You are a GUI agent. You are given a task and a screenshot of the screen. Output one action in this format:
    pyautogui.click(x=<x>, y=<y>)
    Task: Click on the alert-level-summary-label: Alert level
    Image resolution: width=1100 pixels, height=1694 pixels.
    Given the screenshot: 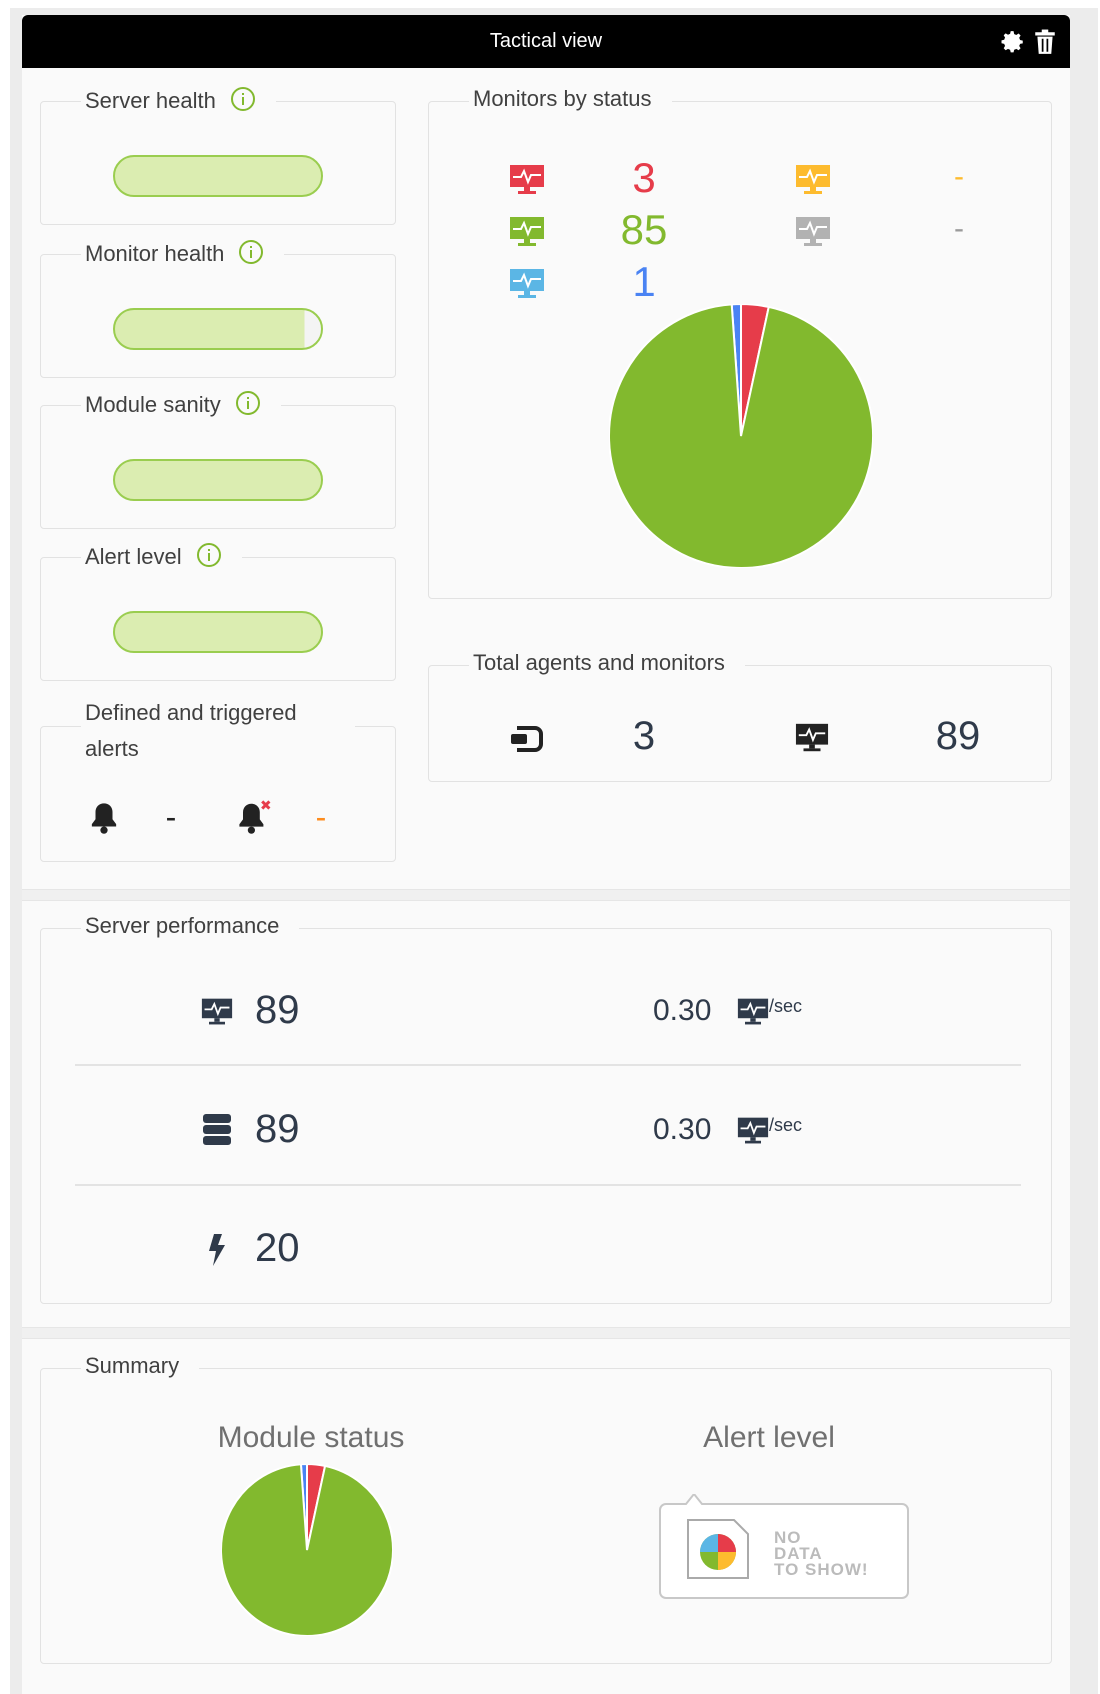 What is the action you would take?
    pyautogui.click(x=769, y=1437)
    